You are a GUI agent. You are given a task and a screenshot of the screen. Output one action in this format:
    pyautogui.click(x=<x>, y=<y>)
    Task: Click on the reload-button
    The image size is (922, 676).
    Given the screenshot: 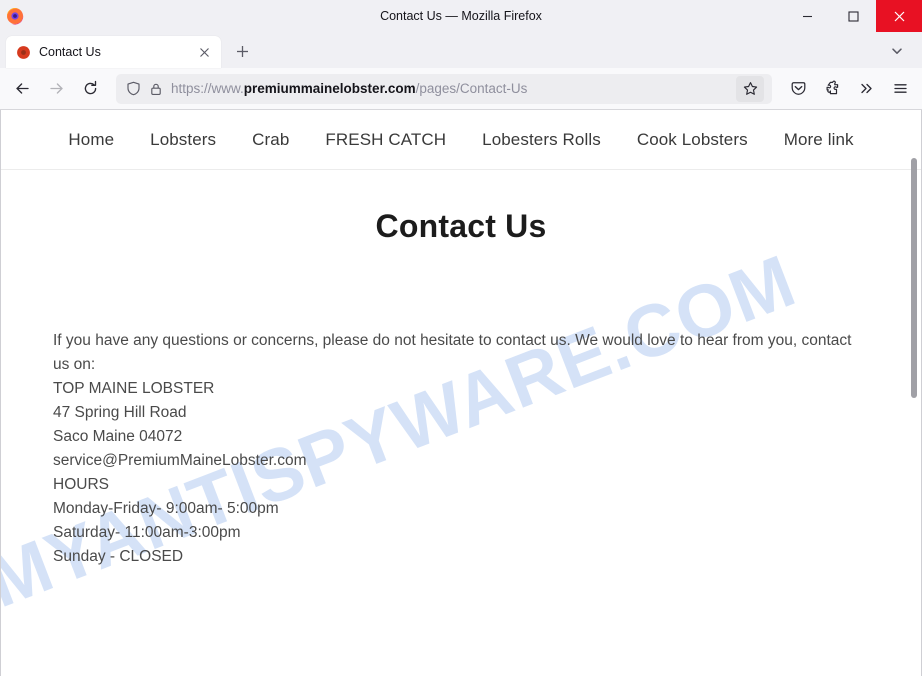 What is the action you would take?
    pyautogui.click(x=90, y=89)
    